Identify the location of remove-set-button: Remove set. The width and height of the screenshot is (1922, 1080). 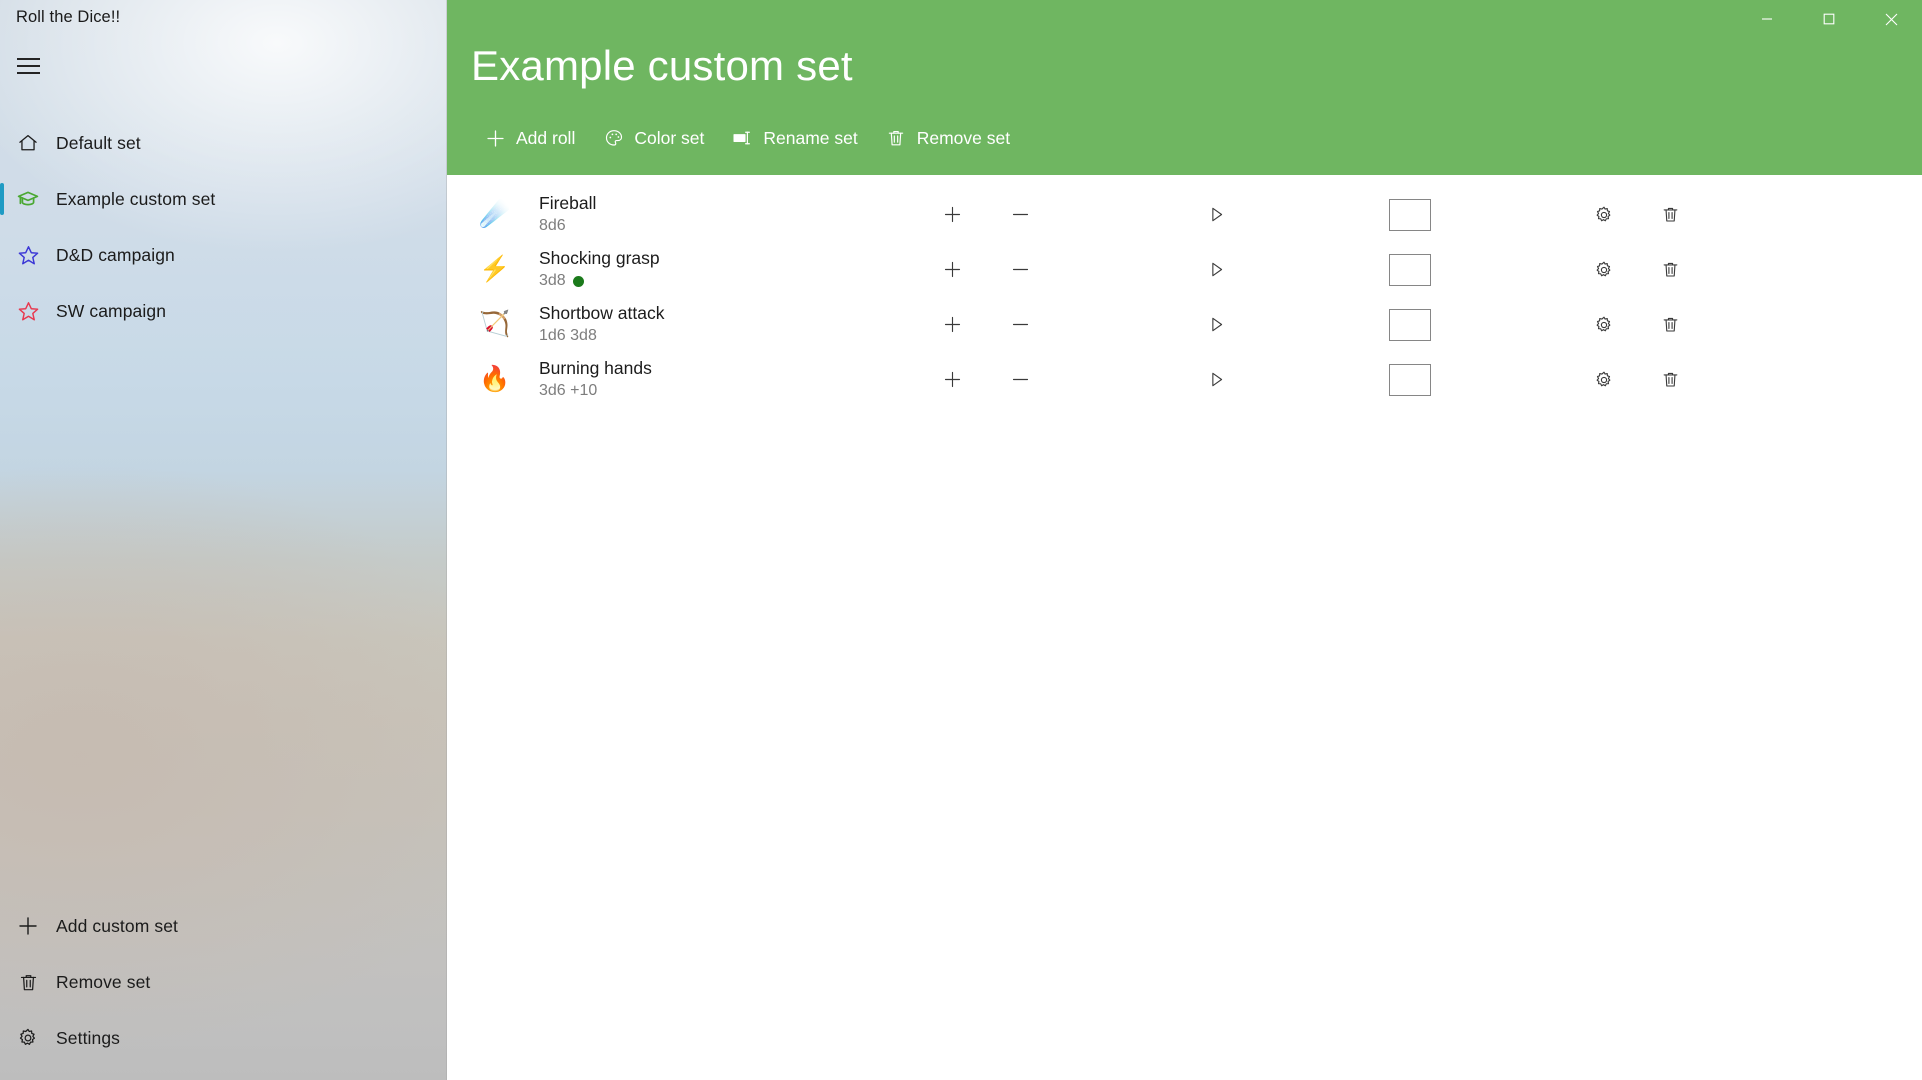
(948, 138).